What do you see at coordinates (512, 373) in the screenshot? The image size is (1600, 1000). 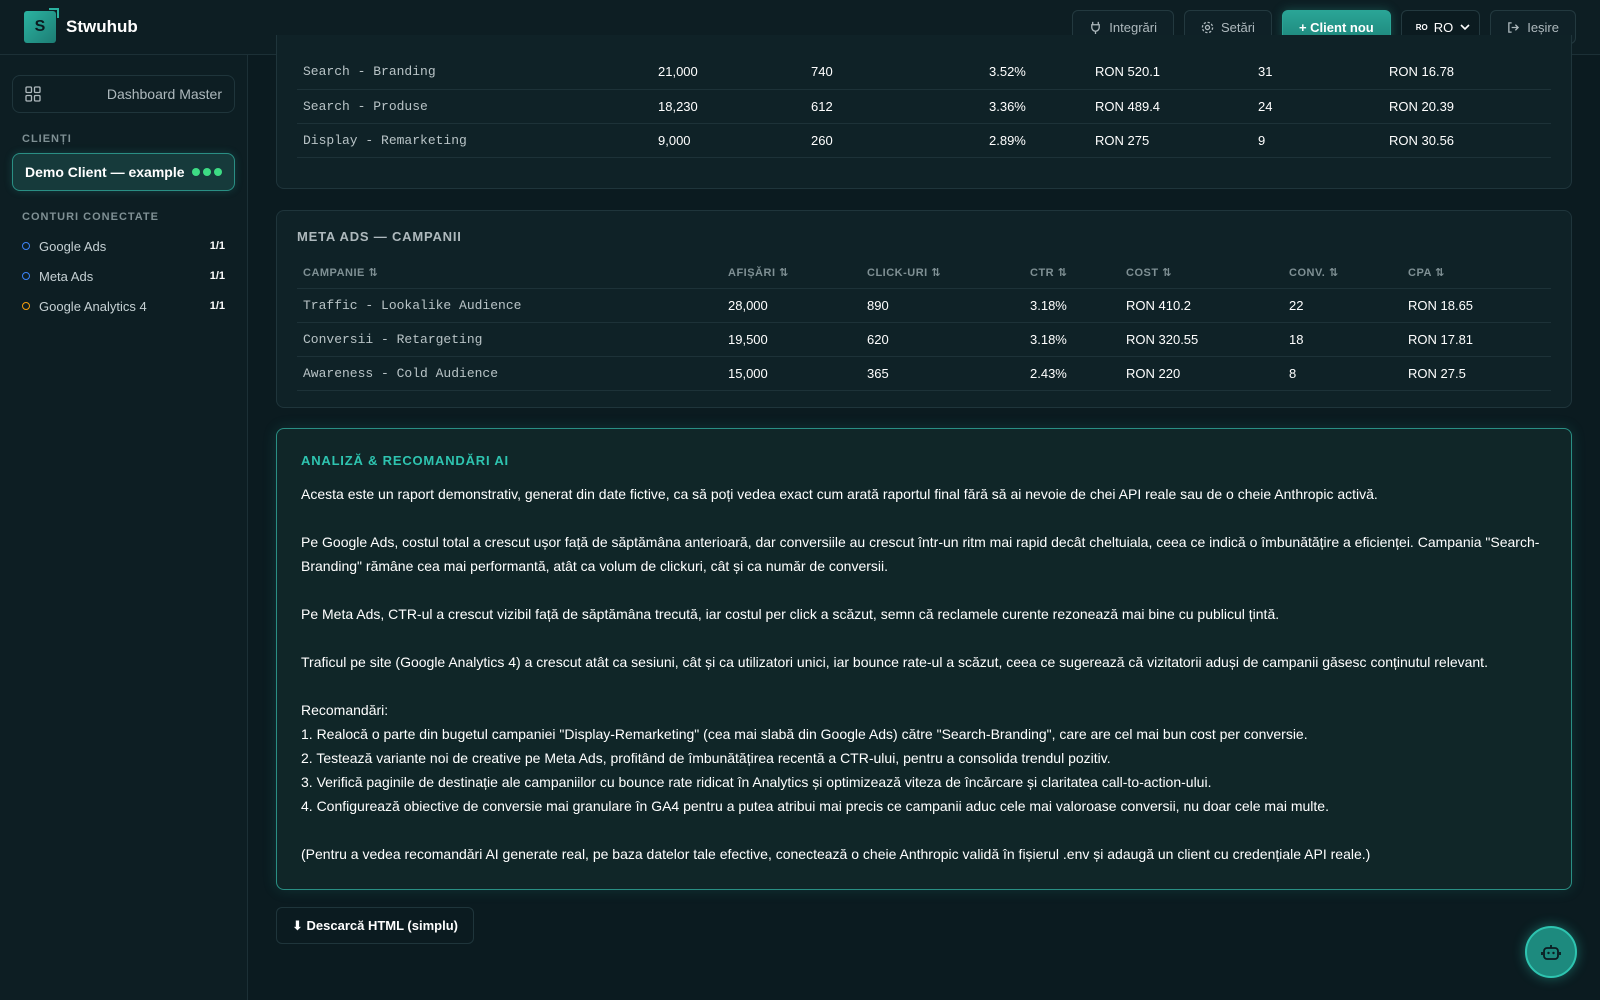 I see `campaign-cell: Awareness - Cold Audience` at bounding box center [512, 373].